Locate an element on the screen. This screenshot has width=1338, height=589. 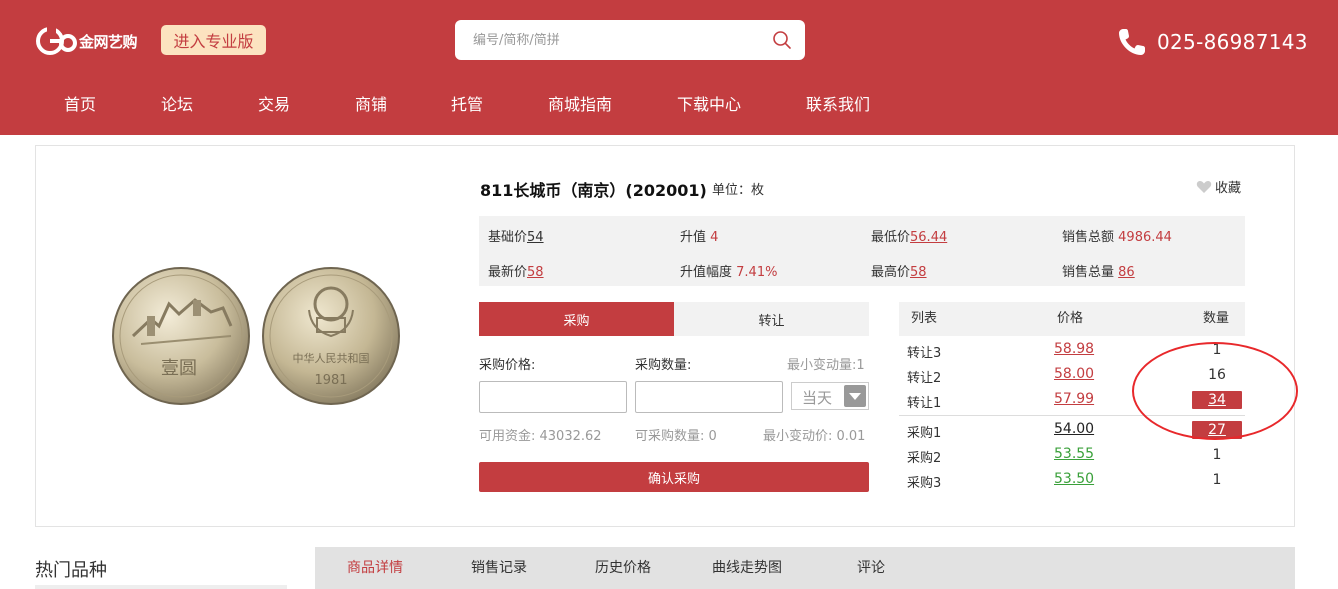
order-book-header: 列表 价格 数量 is located at coordinates (1072, 319).